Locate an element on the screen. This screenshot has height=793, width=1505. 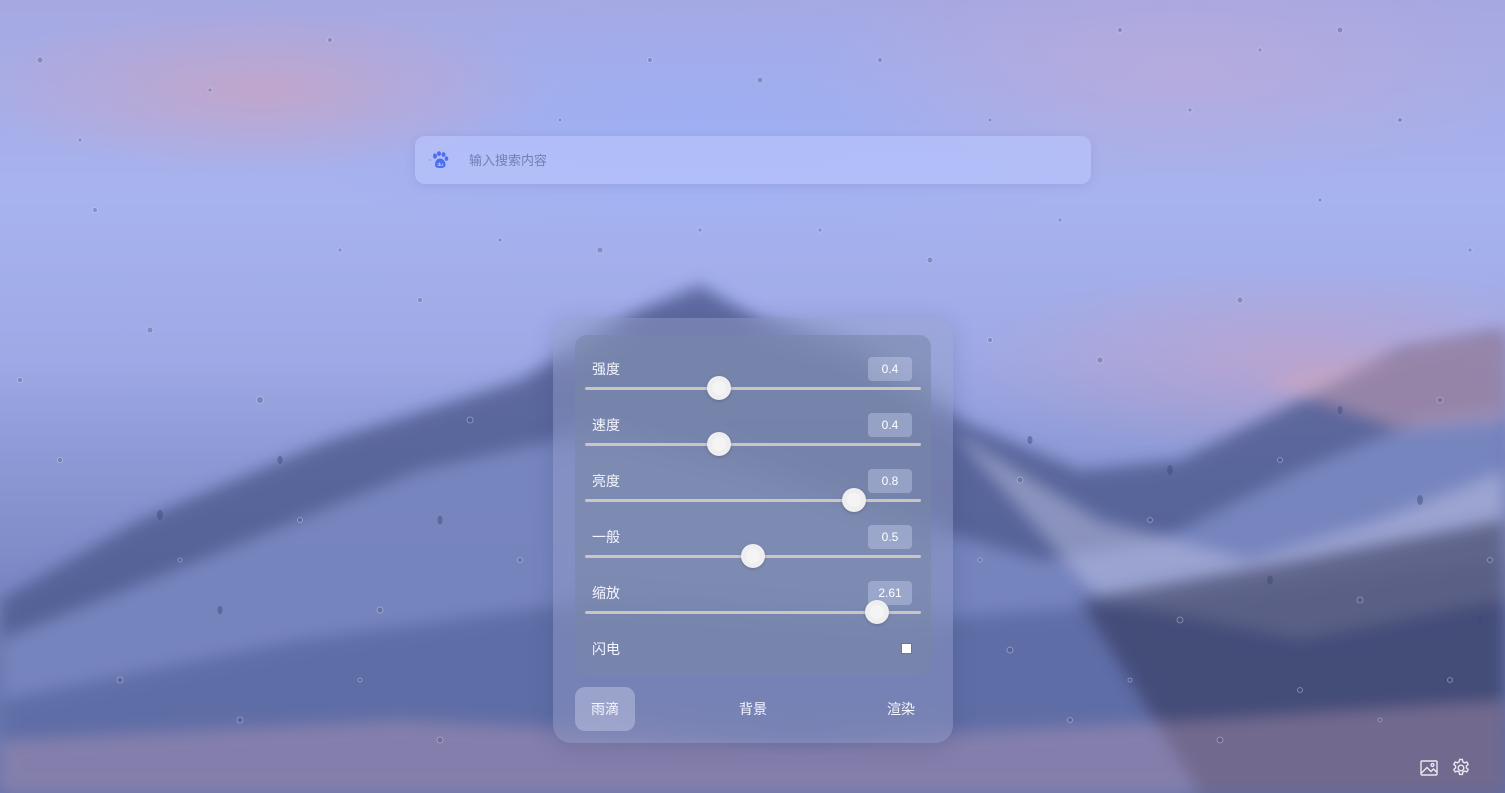
slider-label: 强度 is located at coordinates (606, 369).